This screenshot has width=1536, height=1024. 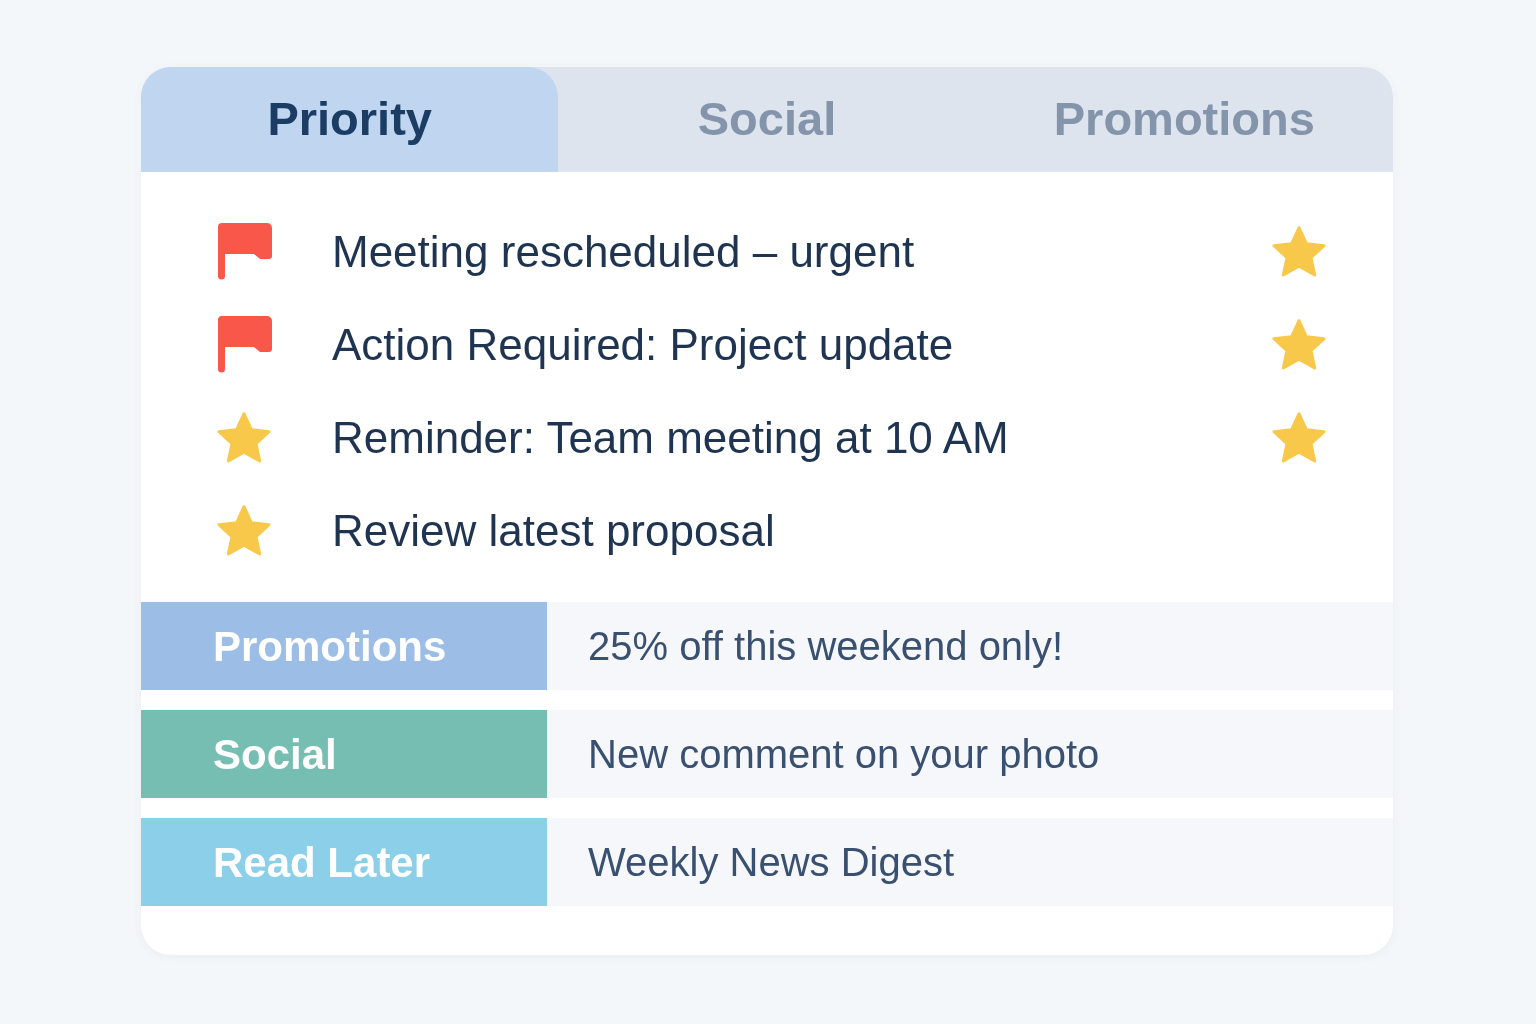 I want to click on message-preview: 25% off this weekend only!, so click(x=970, y=646).